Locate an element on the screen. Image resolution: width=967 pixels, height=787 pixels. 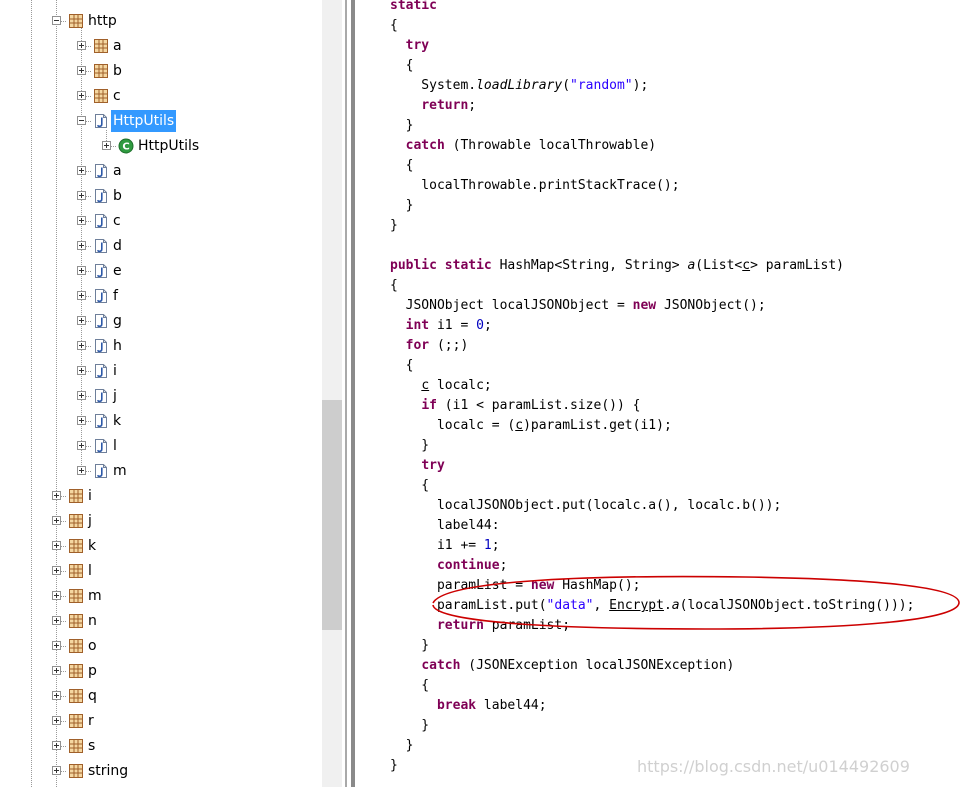
tree-item-java: h is located at coordinates (161, 346).